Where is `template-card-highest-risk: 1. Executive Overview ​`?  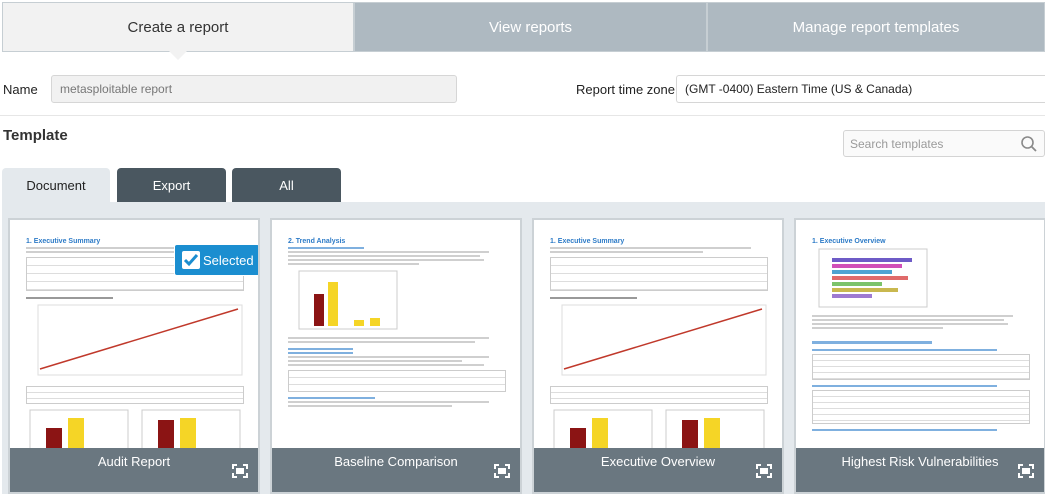
template-card-highest-risk: 1. Executive Overview ​ is located at coordinates (919, 356).